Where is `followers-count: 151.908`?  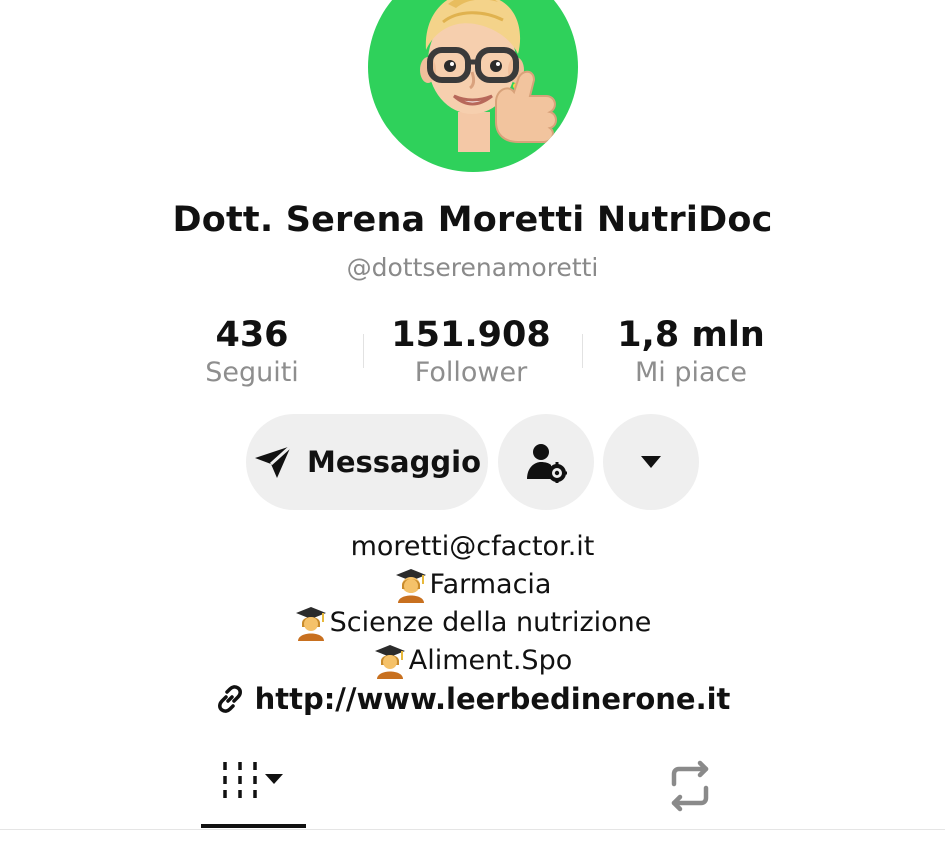
followers-count: 151.908 is located at coordinates (471, 335).